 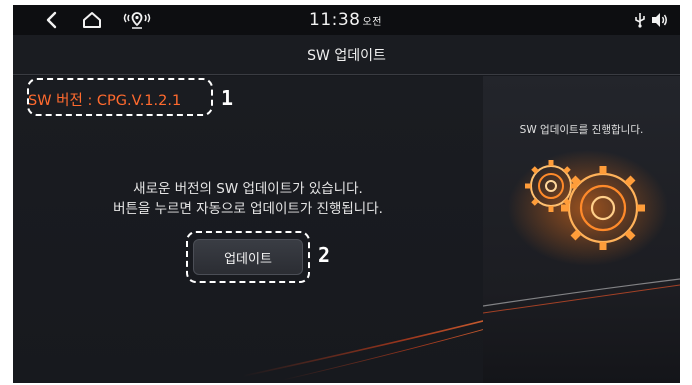 What do you see at coordinates (372, 22) in the screenshot?
I see `clock-ampm: 오전` at bounding box center [372, 22].